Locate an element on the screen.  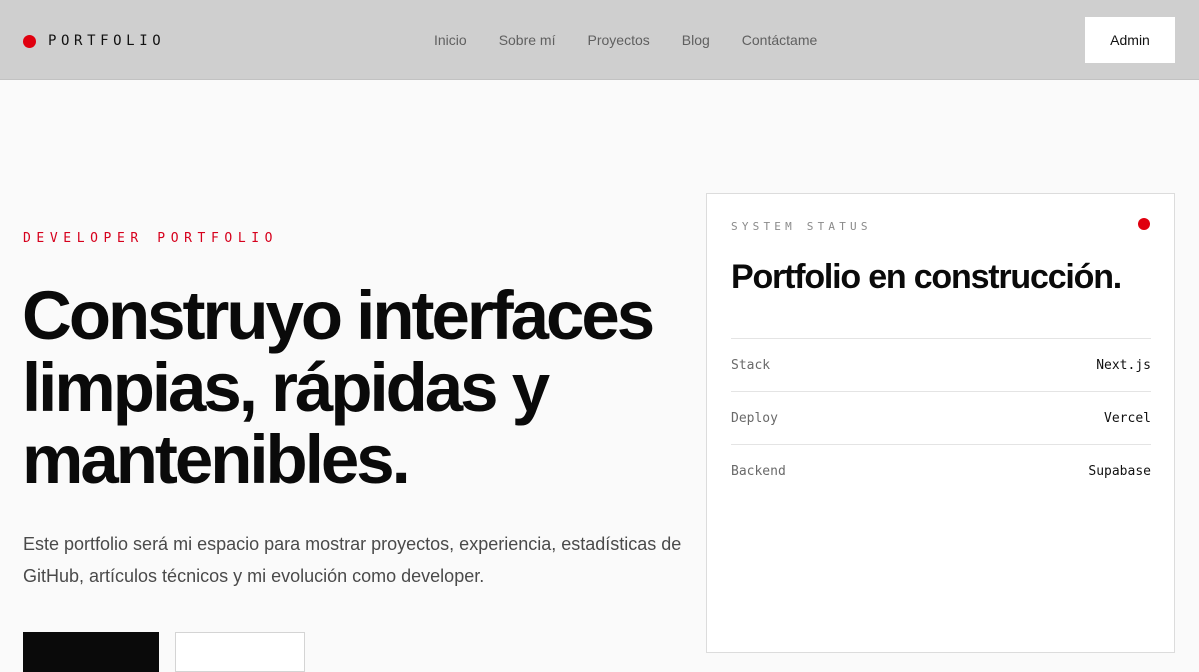
card-title: Portfolio en construcción. is located at coordinates (926, 277).